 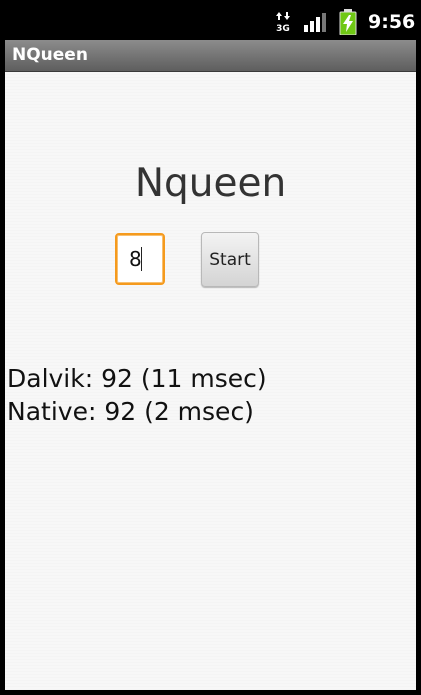 I want to click on status-time: 9:56, so click(x=392, y=22).